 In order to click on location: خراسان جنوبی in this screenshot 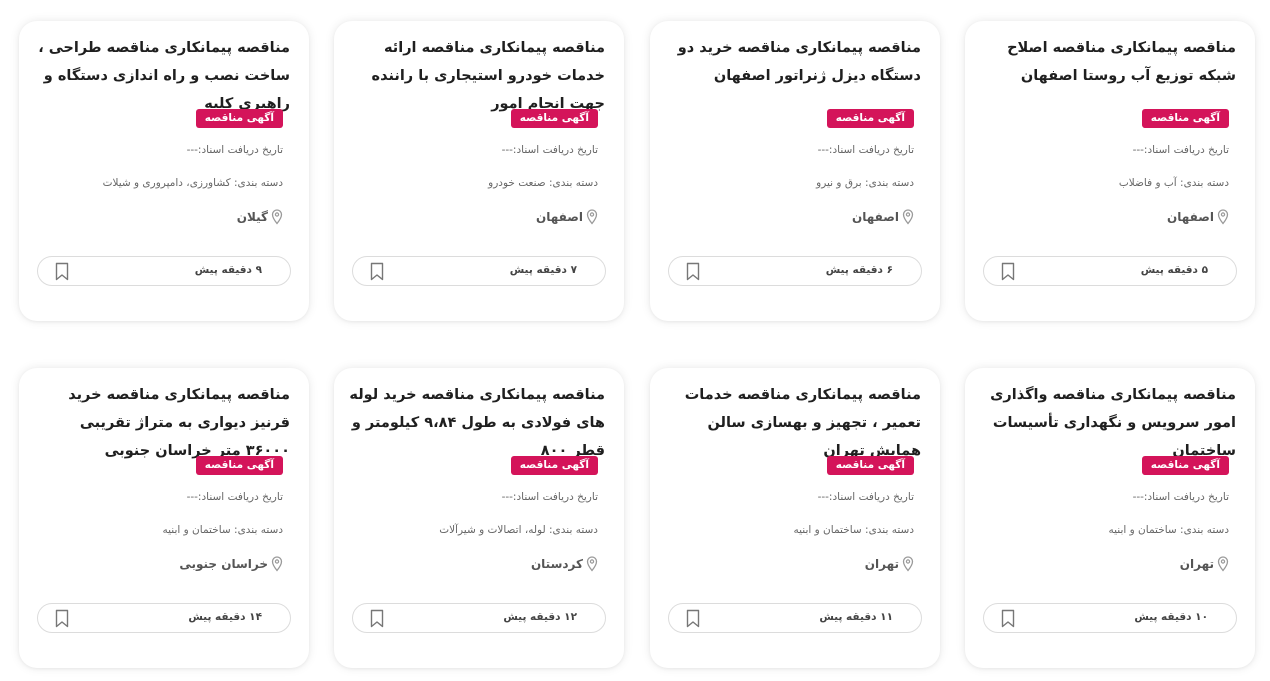, I will do `click(231, 564)`.